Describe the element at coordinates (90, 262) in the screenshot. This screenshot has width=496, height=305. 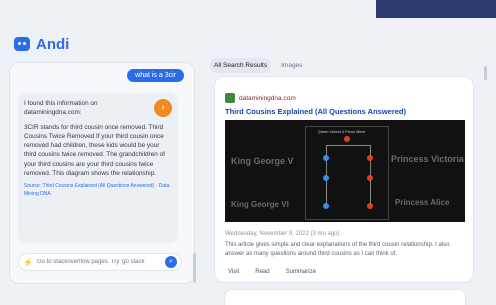
I see `chat-input-placeholder: Go to stackoverflow pages. Try 'go stack` at that location.